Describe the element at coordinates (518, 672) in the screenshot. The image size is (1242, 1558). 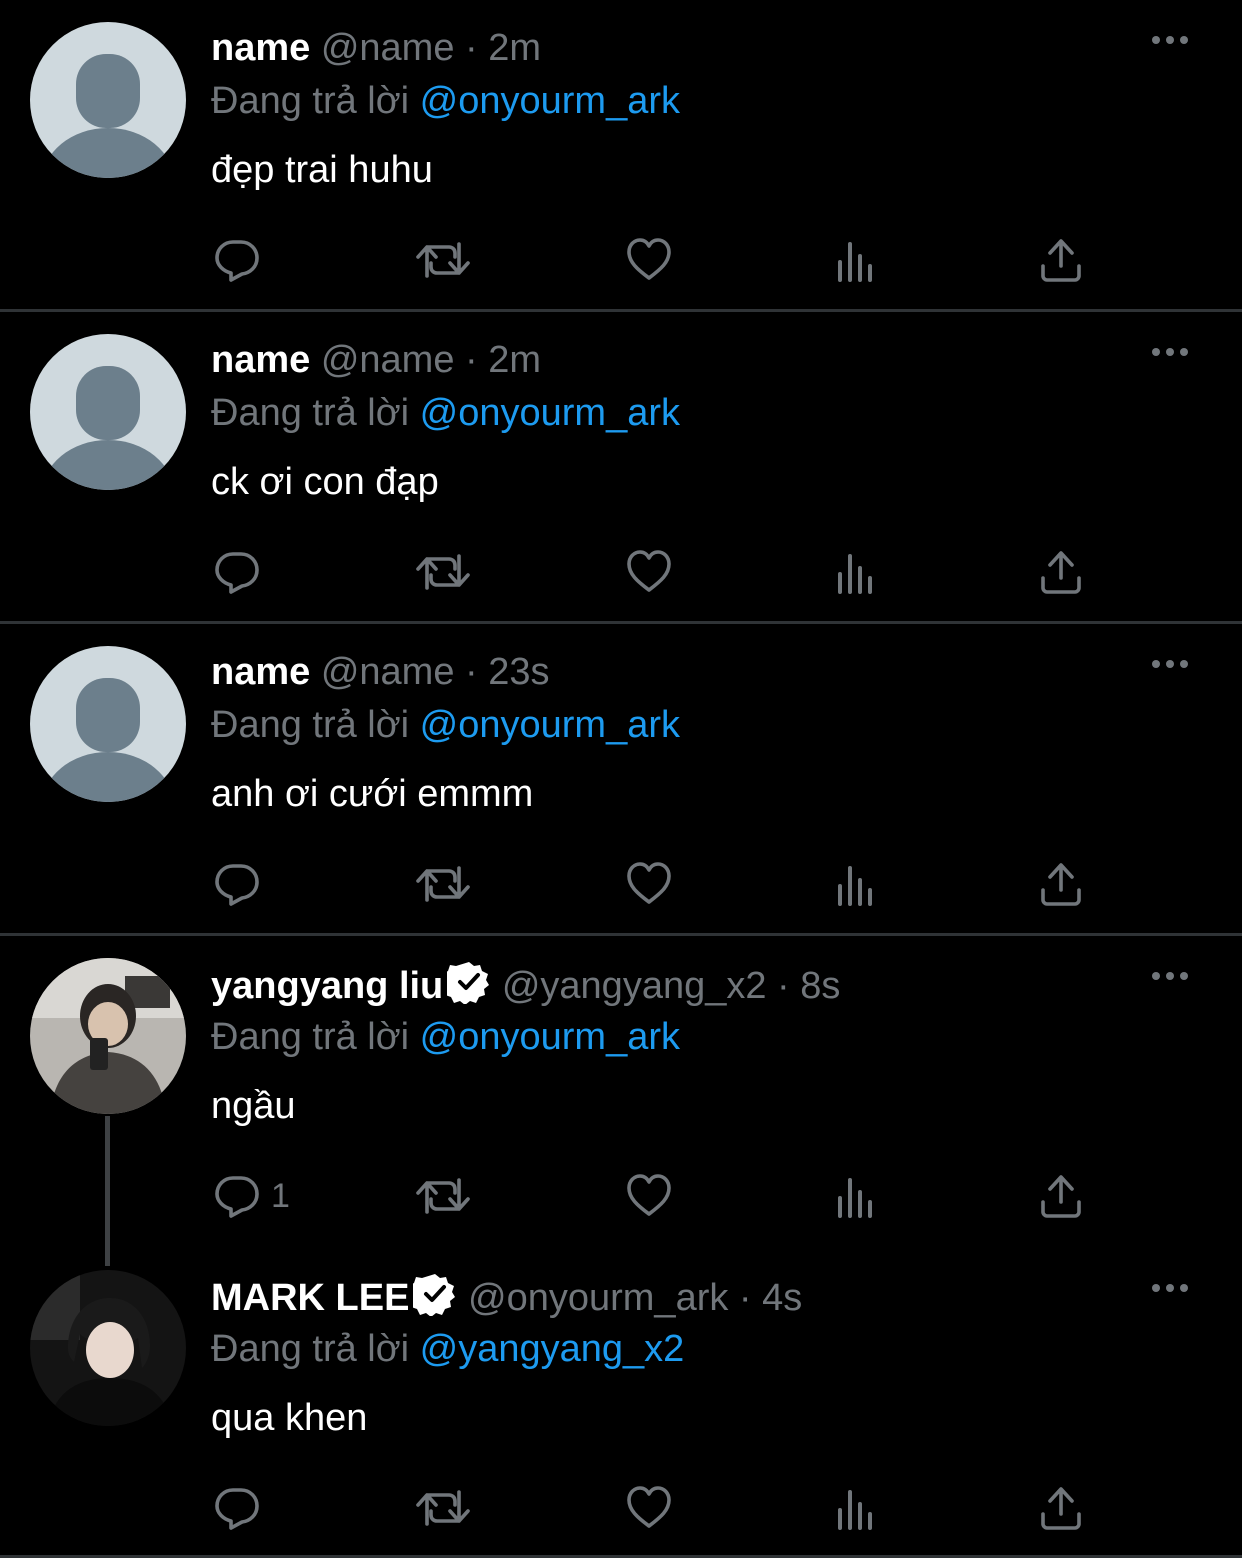
I see `timestamp: 23s` at that location.